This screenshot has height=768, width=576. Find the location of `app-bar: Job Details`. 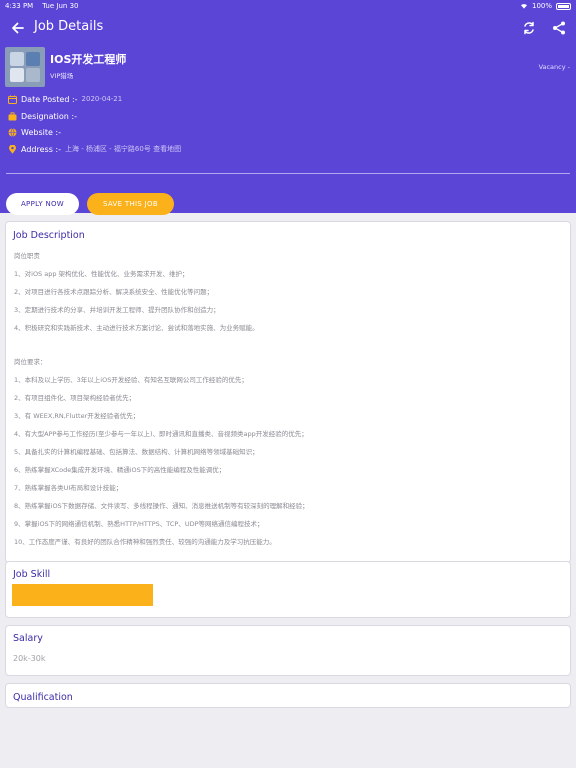

app-bar: Job Details is located at coordinates (288, 28).